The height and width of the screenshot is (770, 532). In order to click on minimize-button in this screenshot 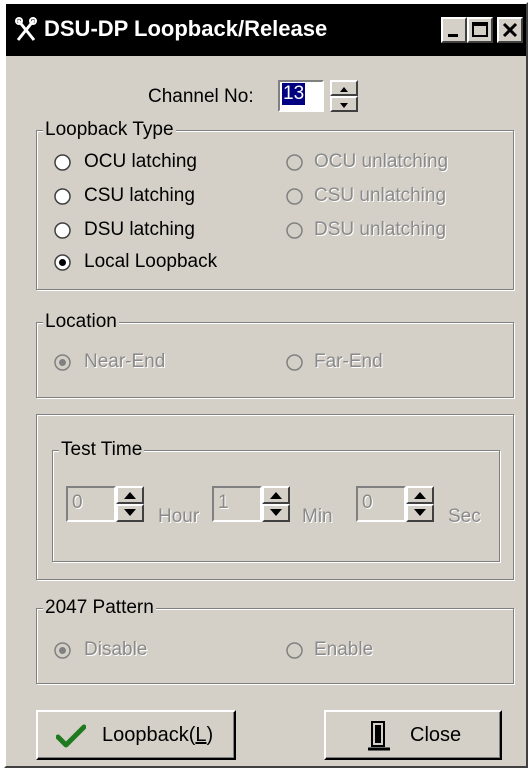, I will do `click(454, 30)`.